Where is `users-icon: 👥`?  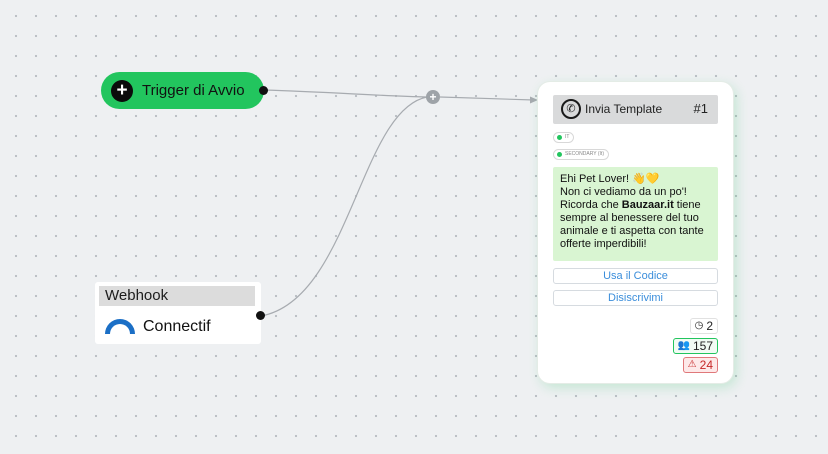 users-icon: 👥 is located at coordinates (683, 345).